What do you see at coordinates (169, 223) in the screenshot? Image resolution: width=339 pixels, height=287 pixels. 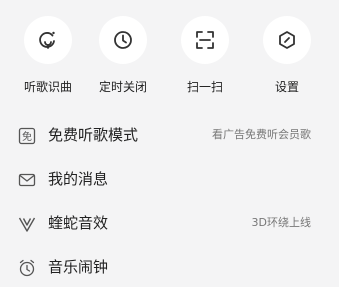 I see `viper-sound-effect-item: 蝰蛇音效 3D环绕上线` at bounding box center [169, 223].